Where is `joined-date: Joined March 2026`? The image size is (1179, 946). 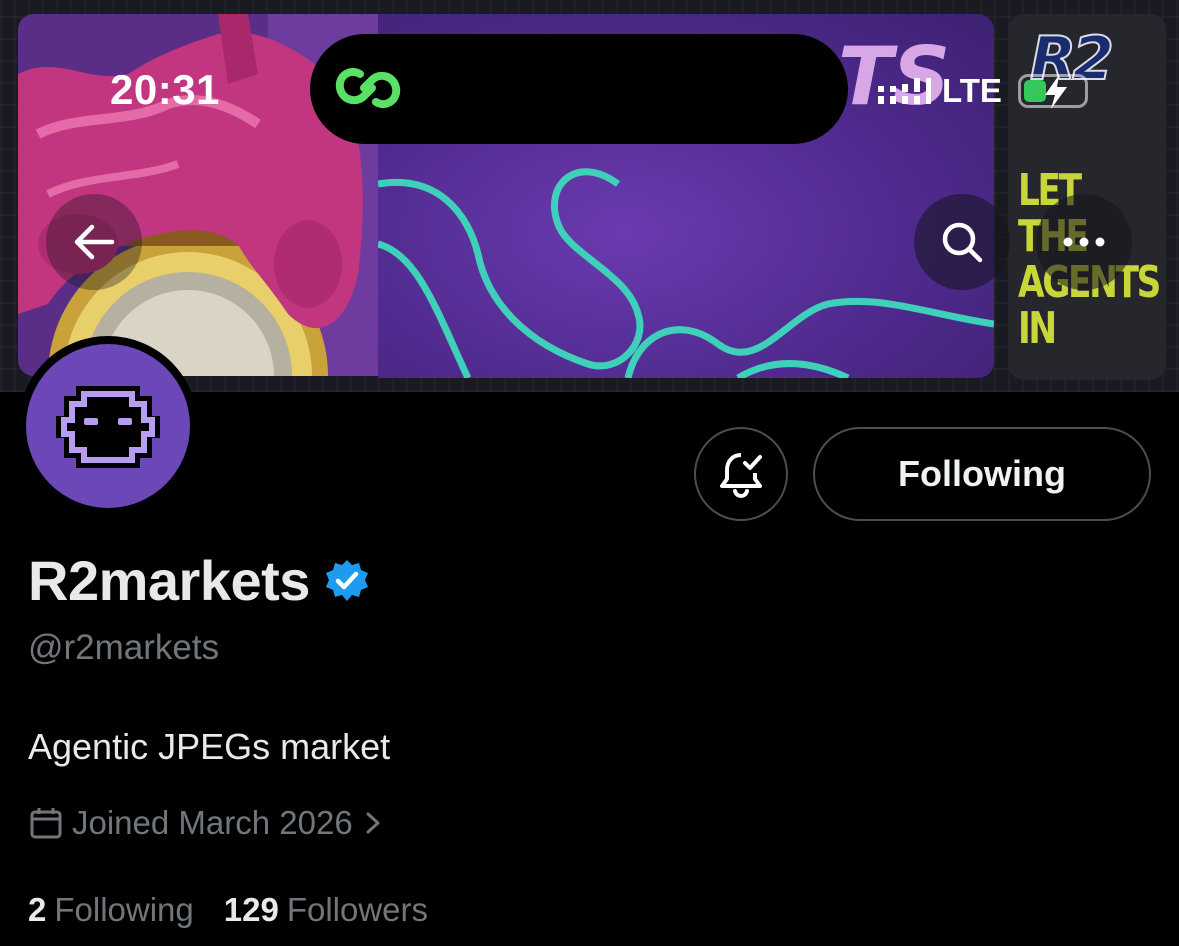 joined-date: Joined March 2026 is located at coordinates (212, 822).